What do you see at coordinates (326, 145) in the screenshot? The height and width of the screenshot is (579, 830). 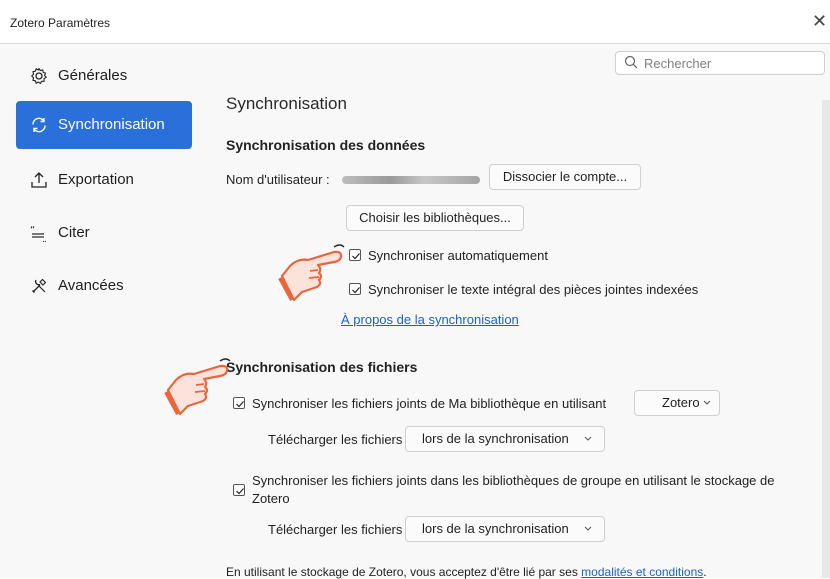 I see `data-sync-heading: Synchronisation des données` at bounding box center [326, 145].